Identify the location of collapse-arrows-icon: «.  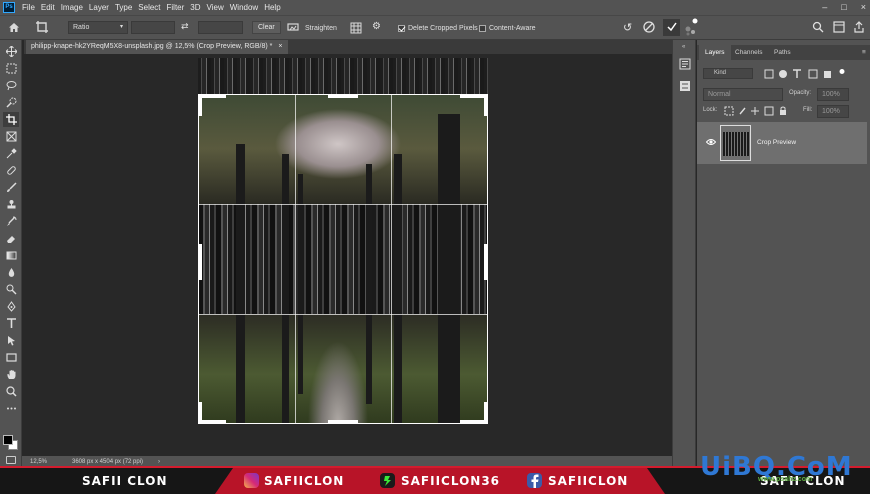
(683, 47).